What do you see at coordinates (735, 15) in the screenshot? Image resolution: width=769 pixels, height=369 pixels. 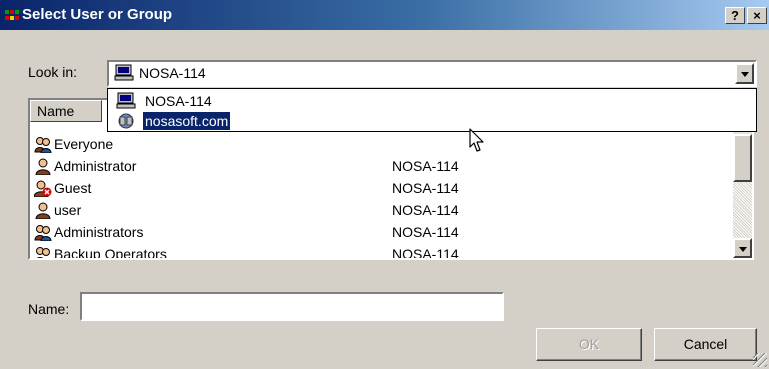 I see `help-button: ?` at bounding box center [735, 15].